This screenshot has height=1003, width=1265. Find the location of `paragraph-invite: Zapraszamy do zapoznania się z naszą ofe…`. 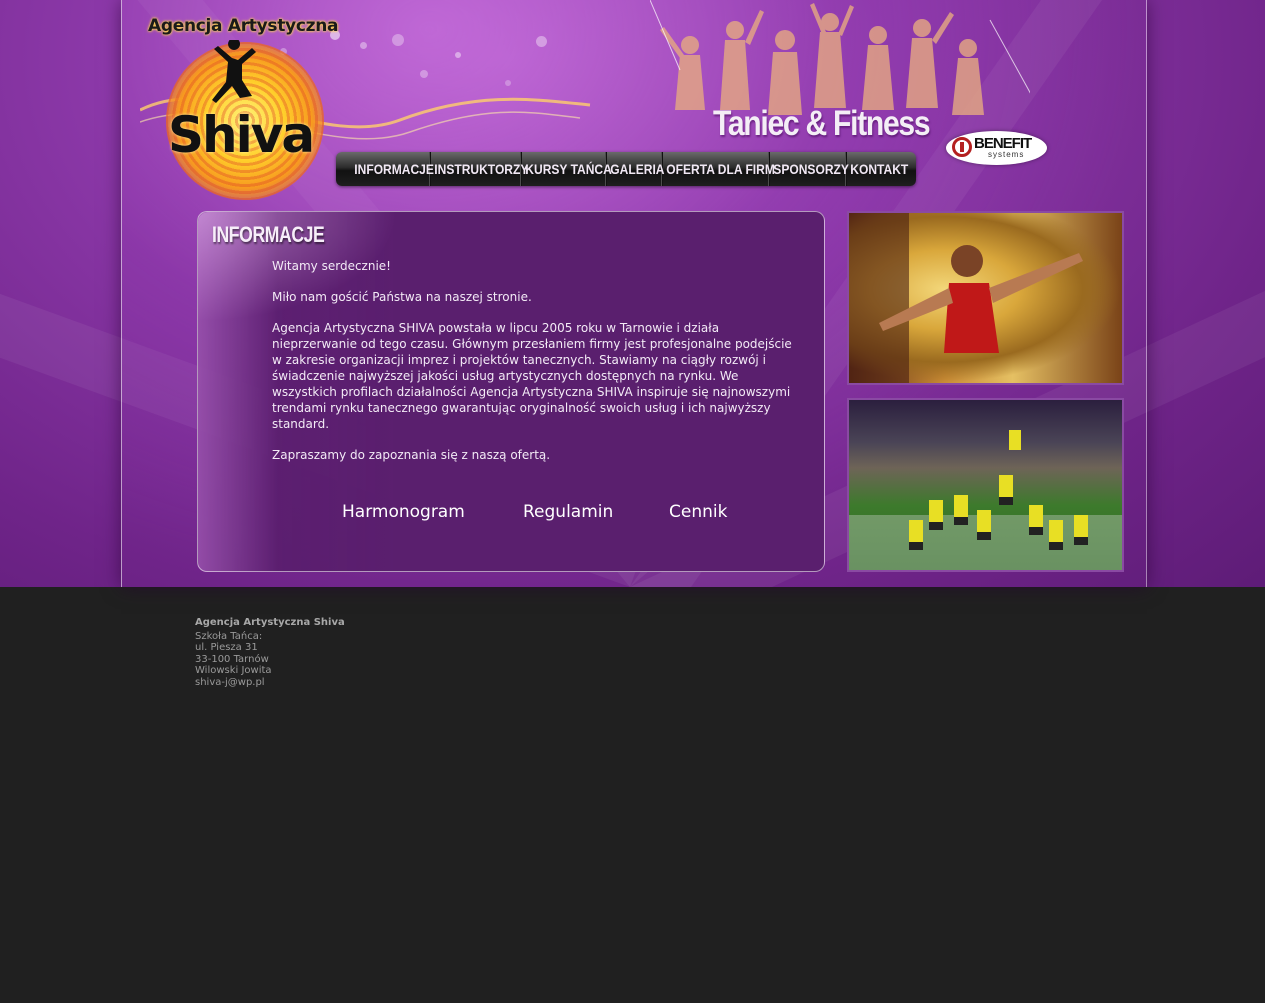

paragraph-invite: Zapraszamy do zapoznania się z naszą ofe… is located at coordinates (411, 455).